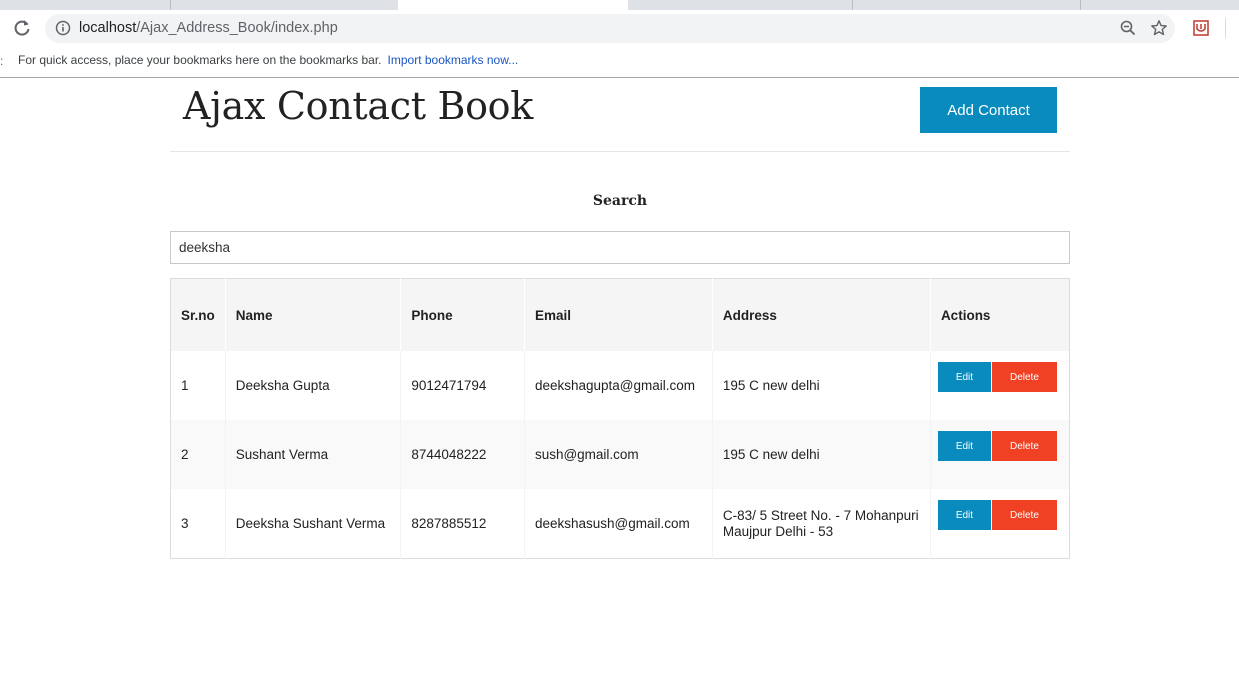  I want to click on browser-toolbar: localhost/Ajax_Address_Book/index.php, so click(619, 28).